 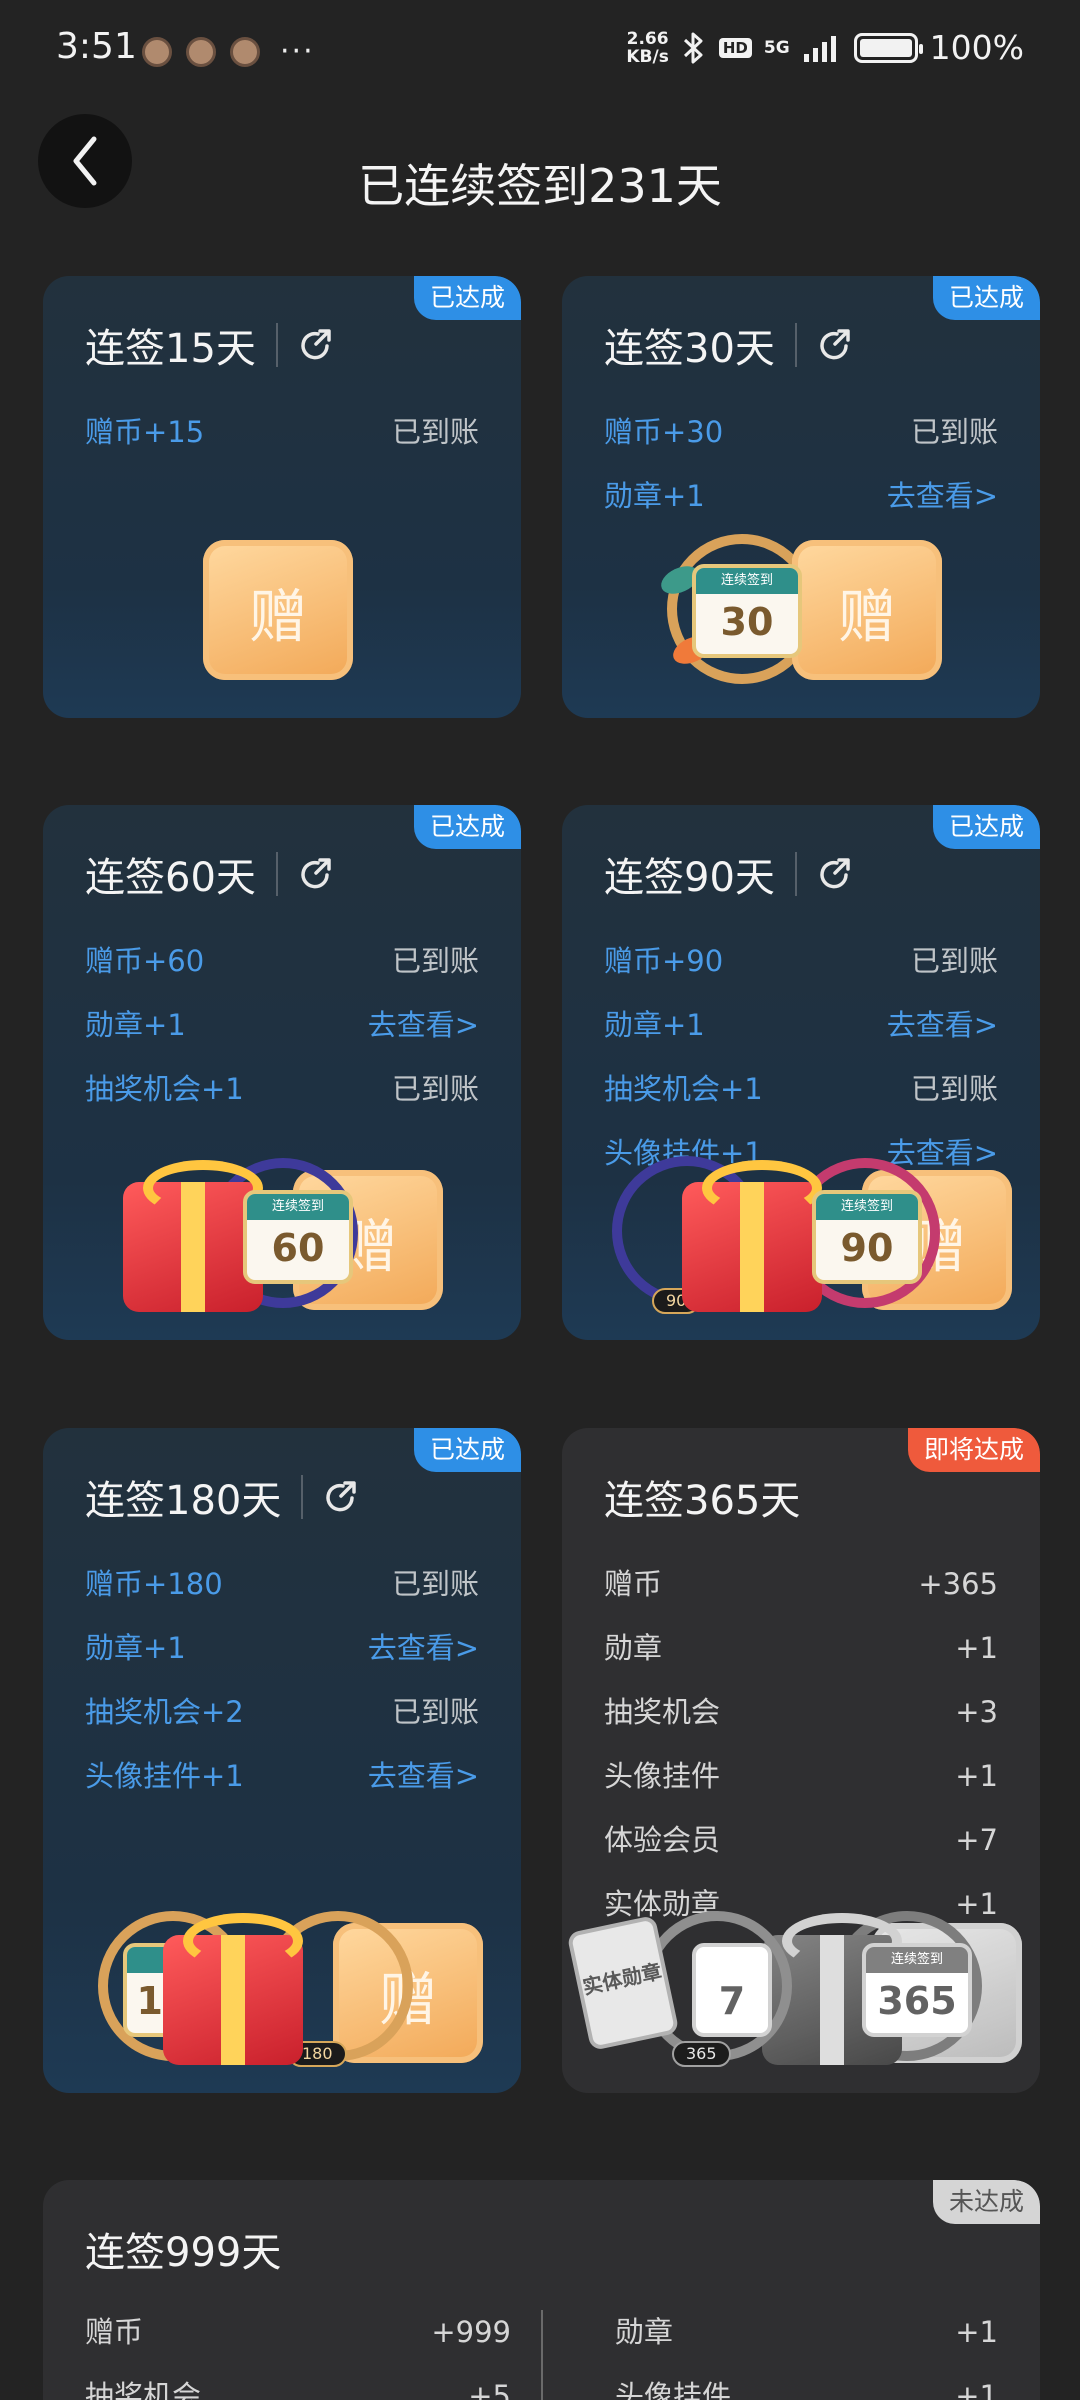 I want to click on milestone-card-15: 已达成 连签15天 赠币+15 已到账 赠, so click(x=282, y=497).